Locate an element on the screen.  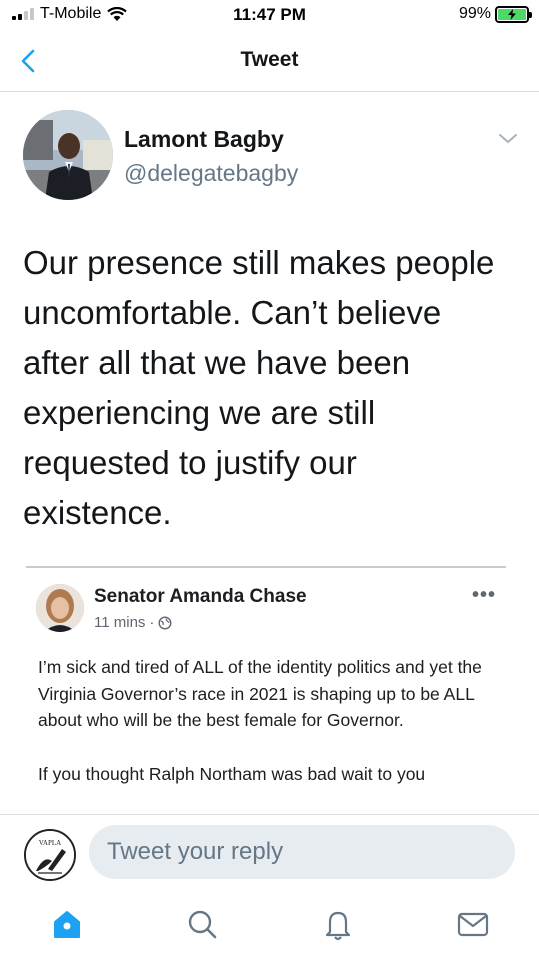
embed-avatar is located at coordinates (60, 608).